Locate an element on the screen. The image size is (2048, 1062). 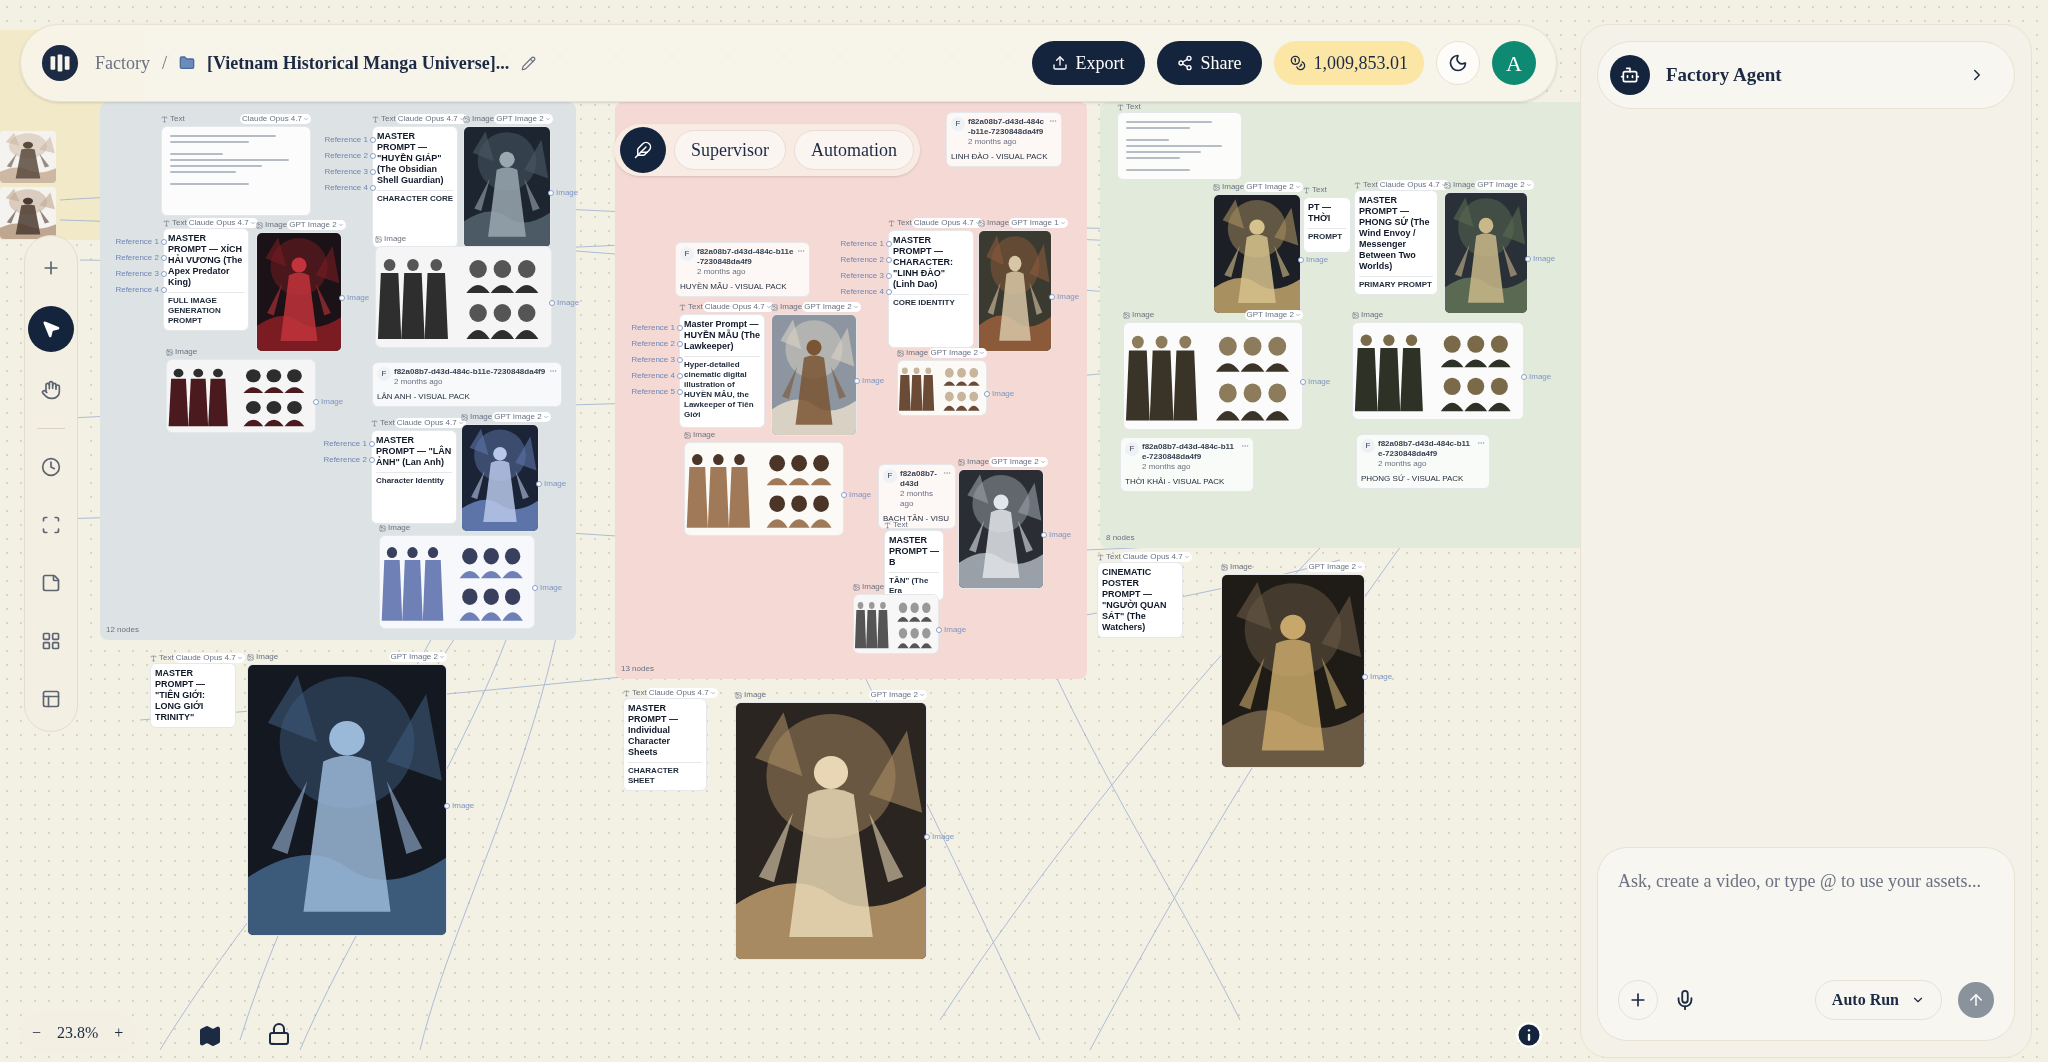
user-avatar: A is located at coordinates (1514, 63).